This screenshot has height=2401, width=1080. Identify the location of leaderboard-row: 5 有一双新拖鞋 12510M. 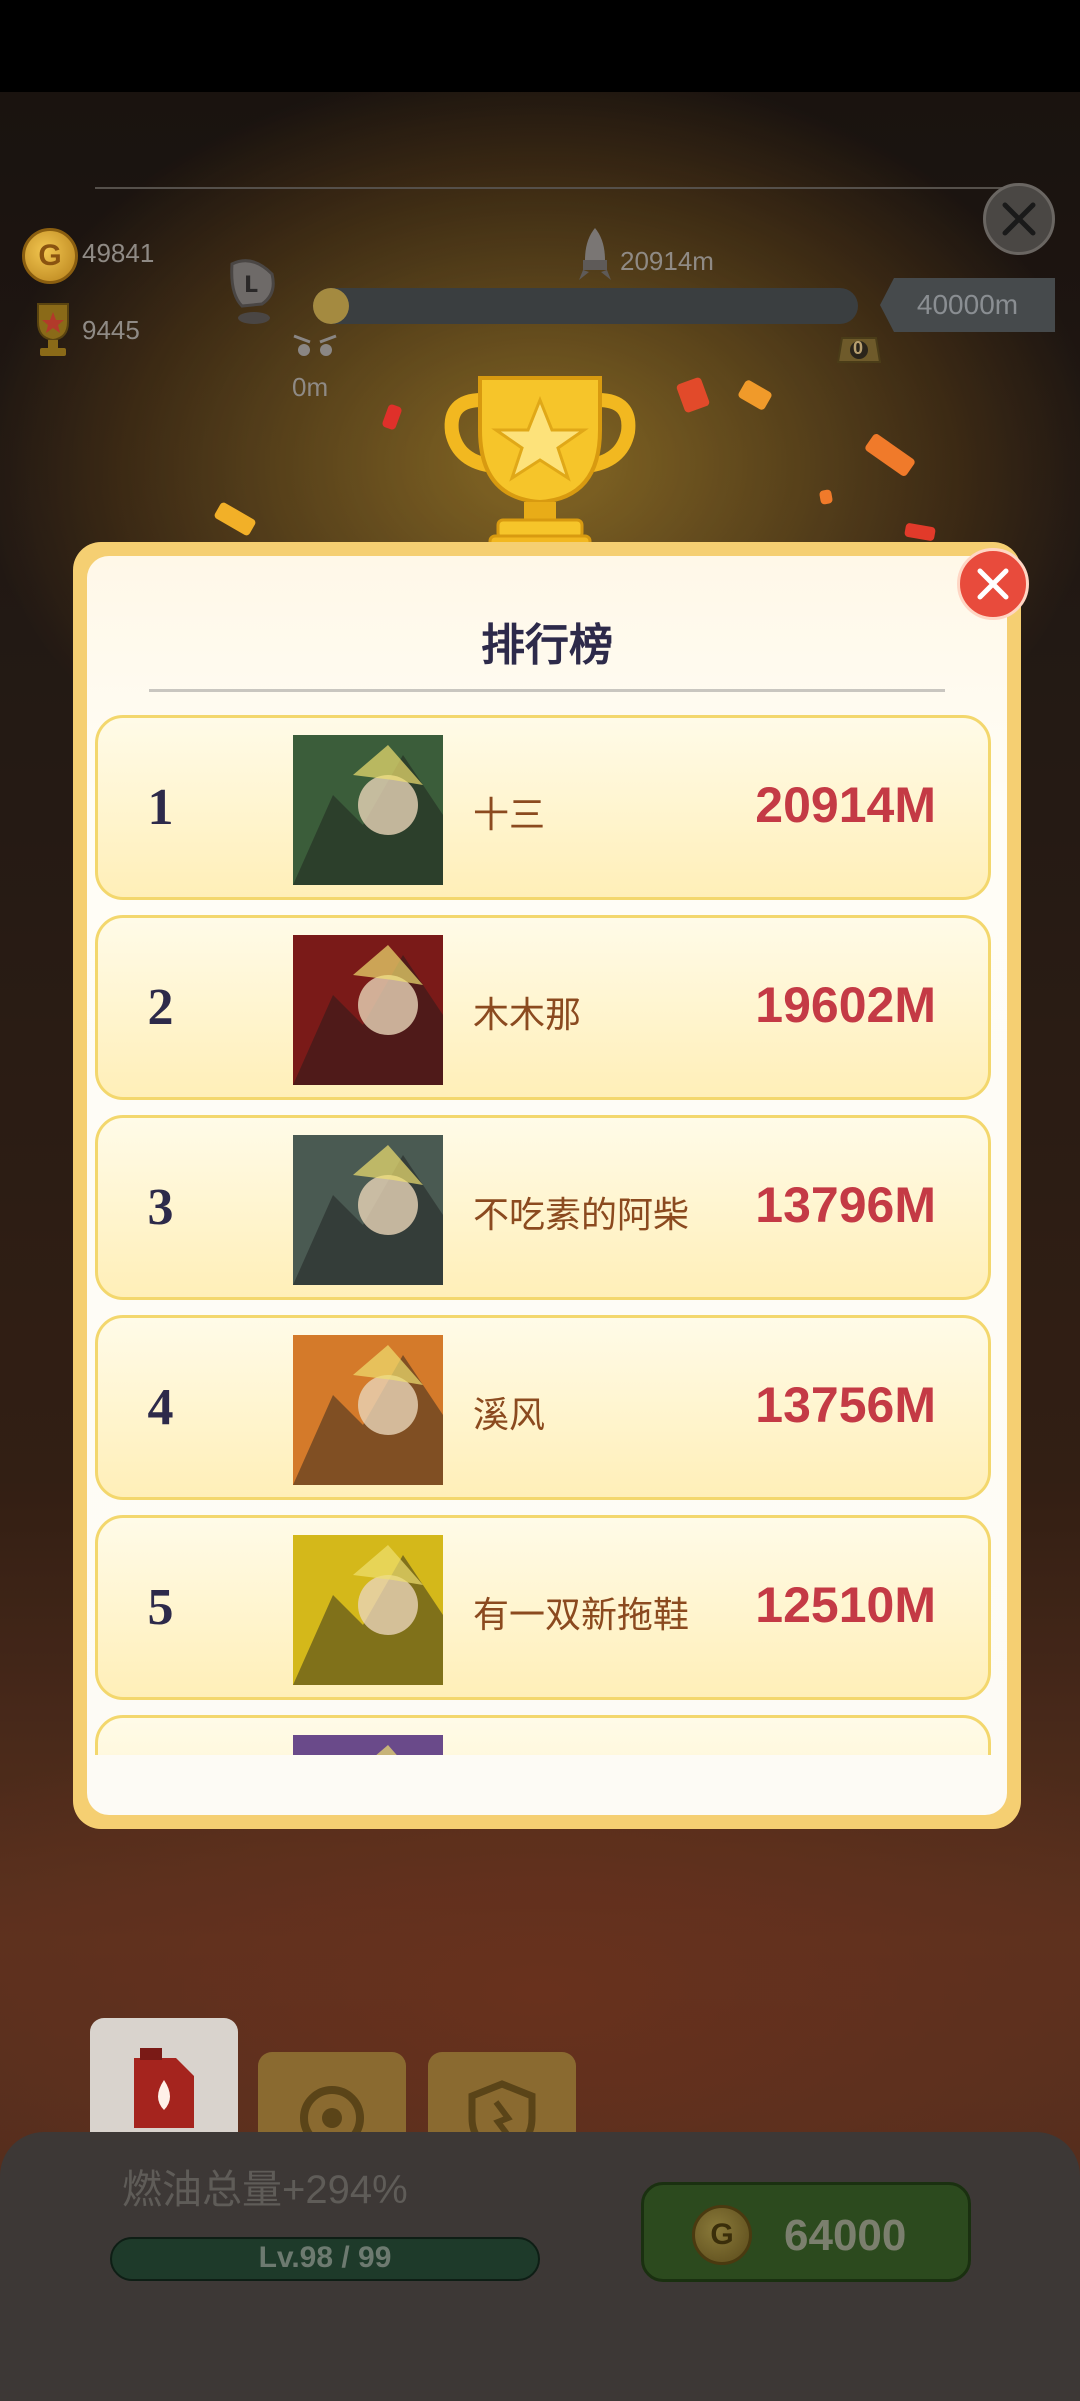
(543, 1607).